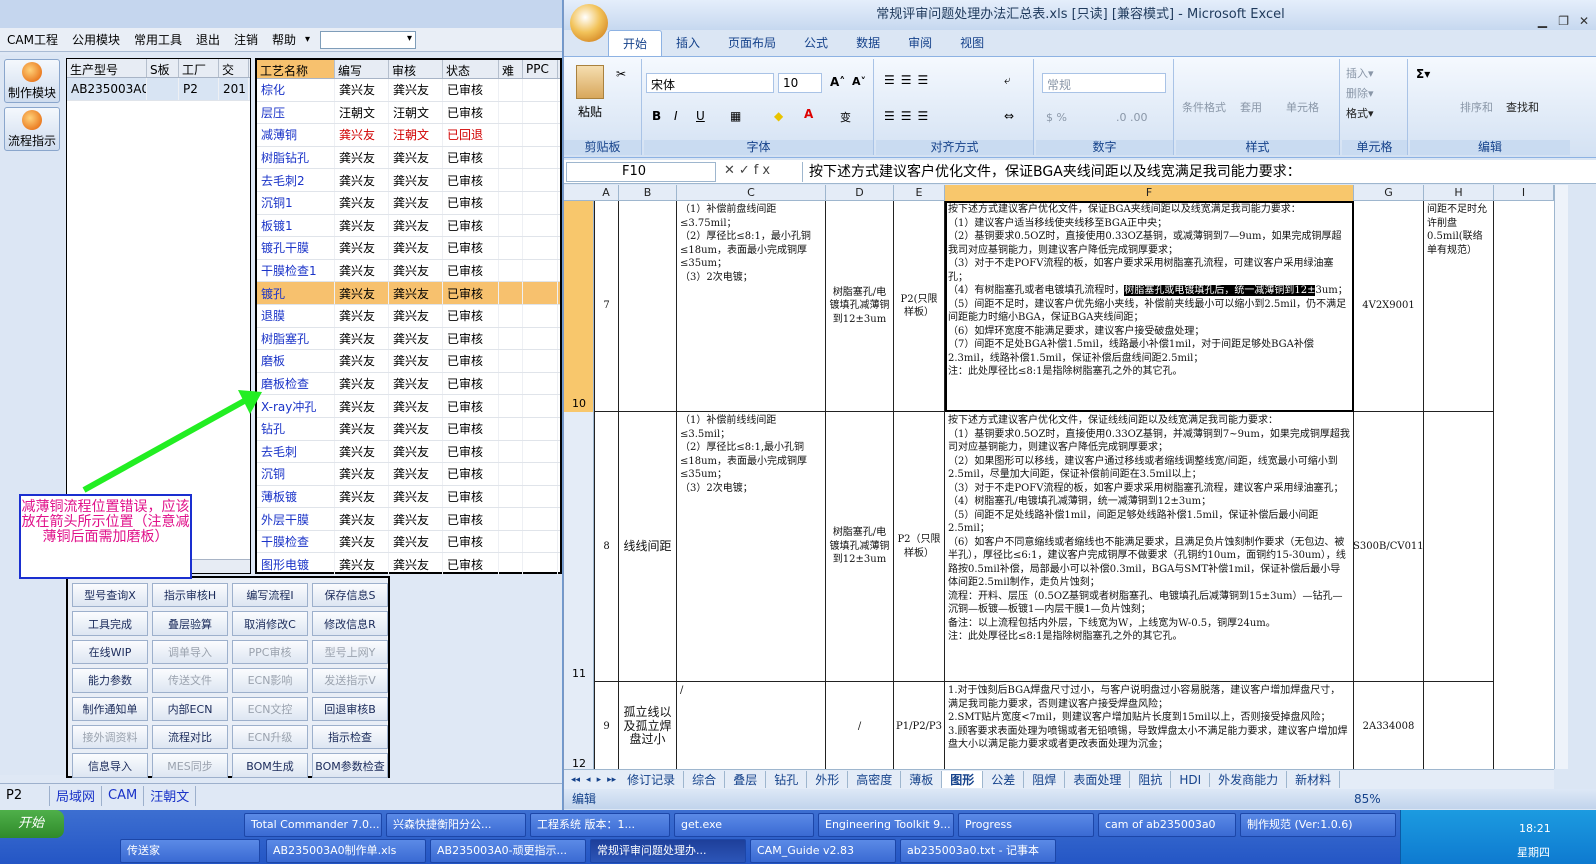  What do you see at coordinates (32, 81) in the screenshot?
I see `make-module-button: 制作模块` at bounding box center [32, 81].